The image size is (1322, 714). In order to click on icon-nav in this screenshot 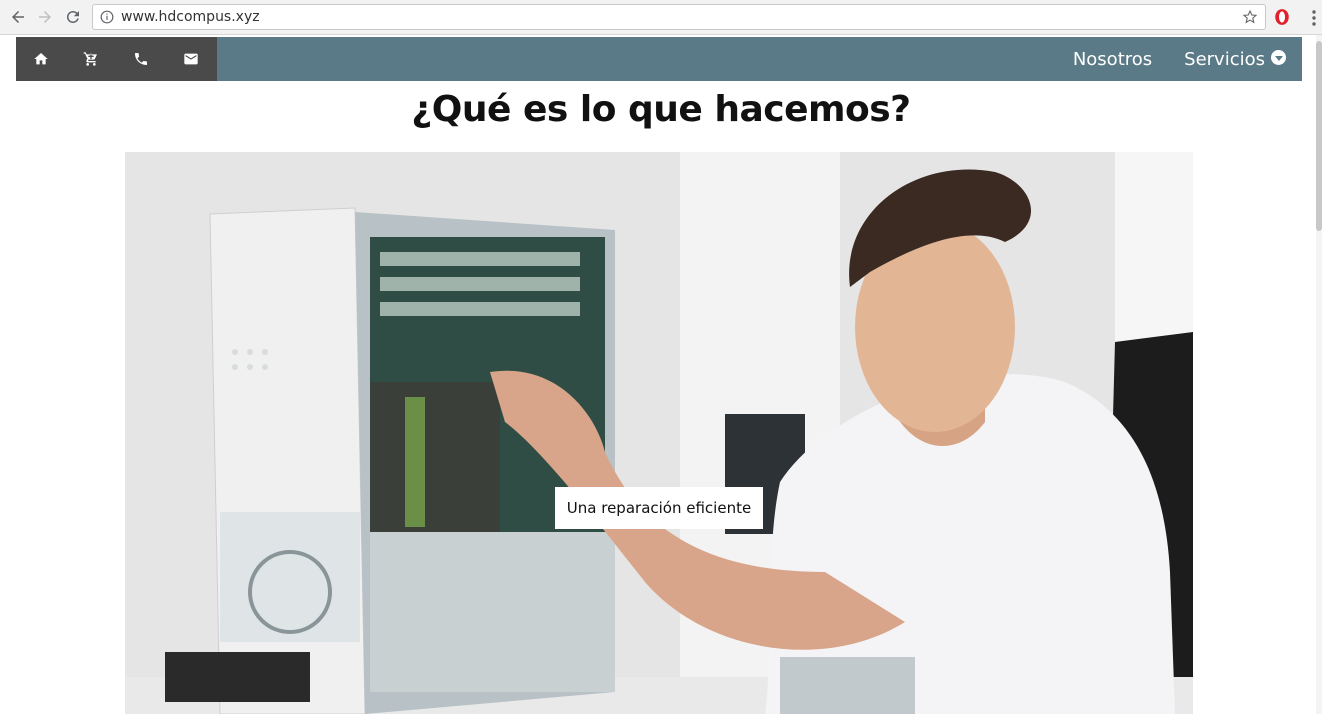, I will do `click(116, 59)`.